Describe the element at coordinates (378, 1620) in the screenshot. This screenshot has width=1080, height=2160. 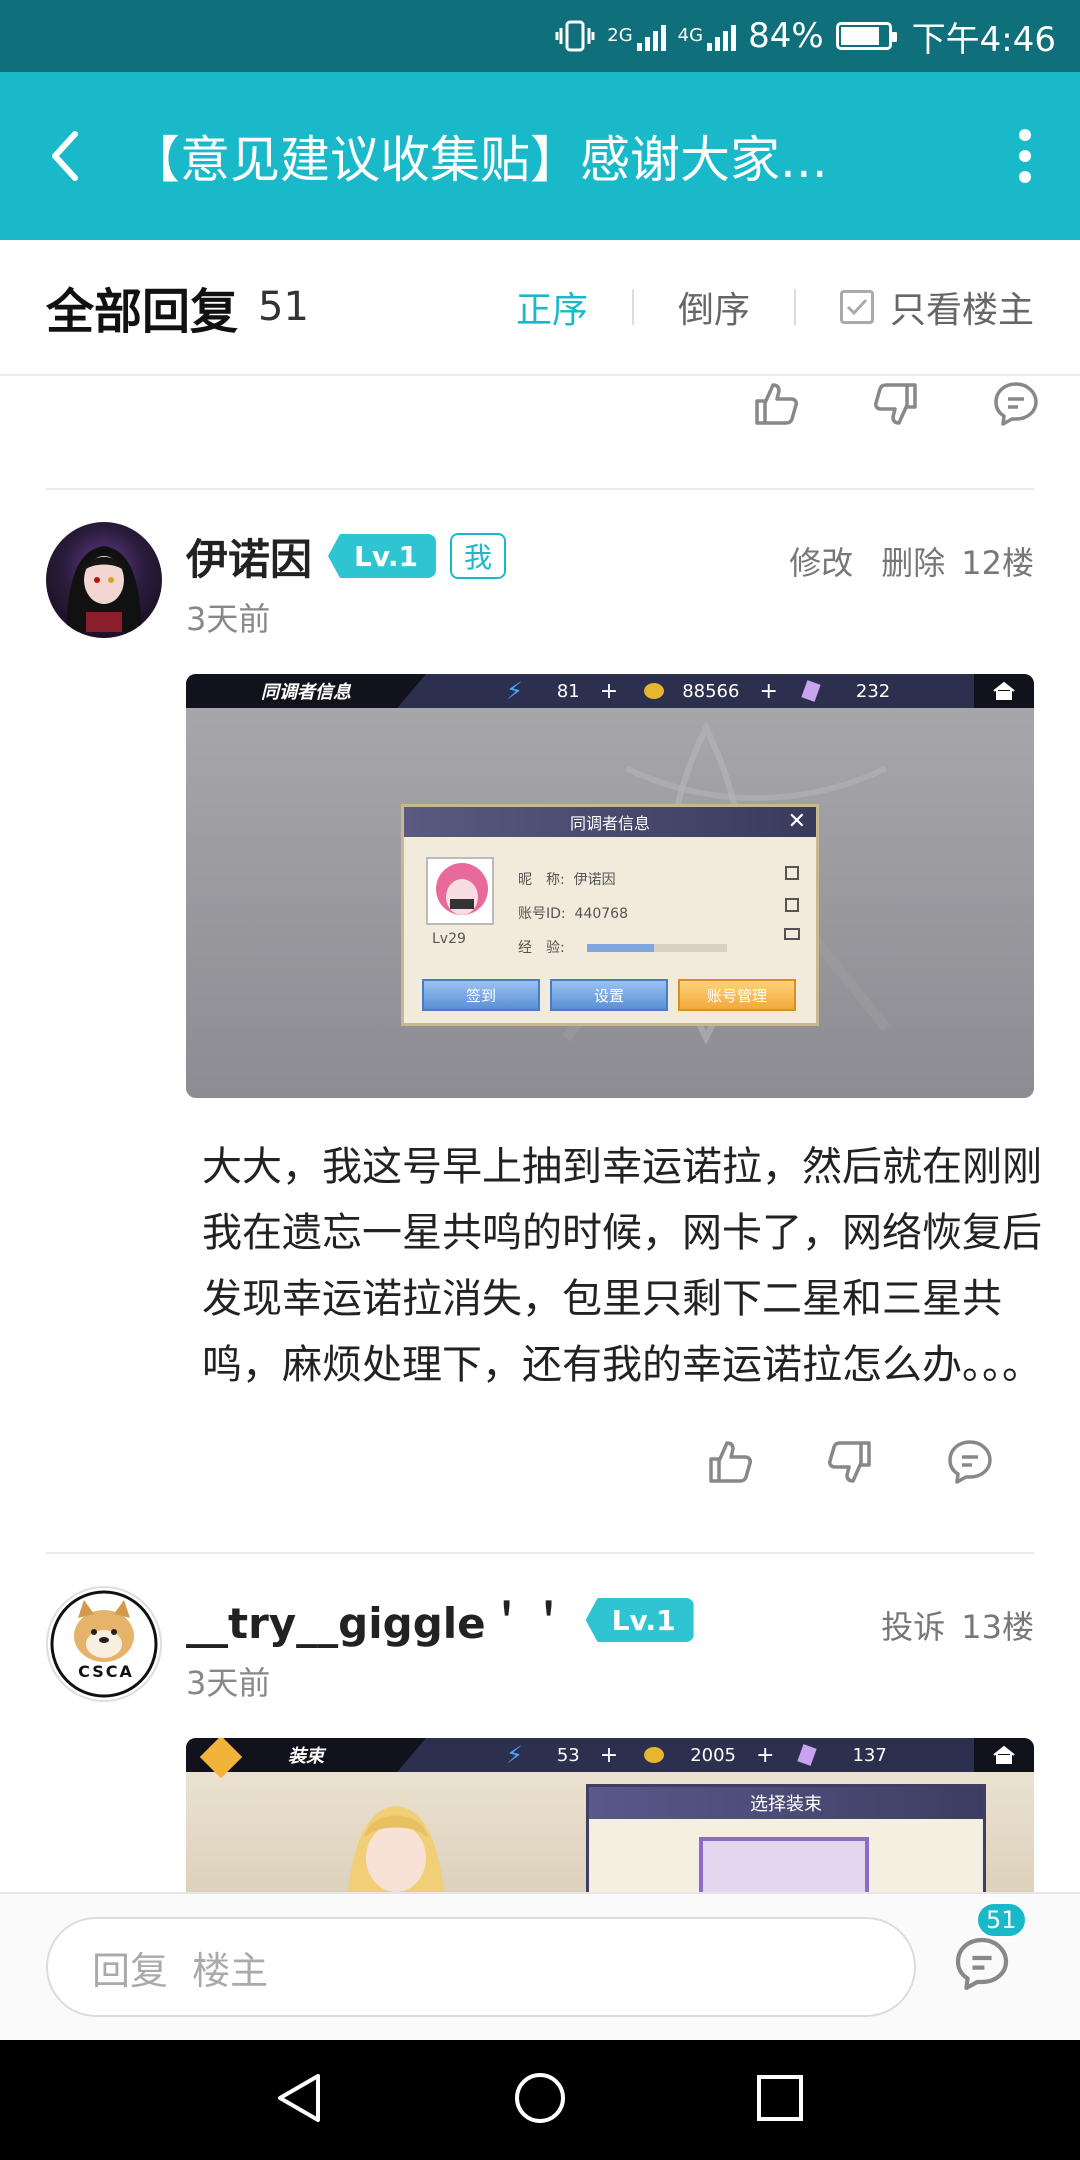
I see `username: __try__giggle＇＇` at that location.